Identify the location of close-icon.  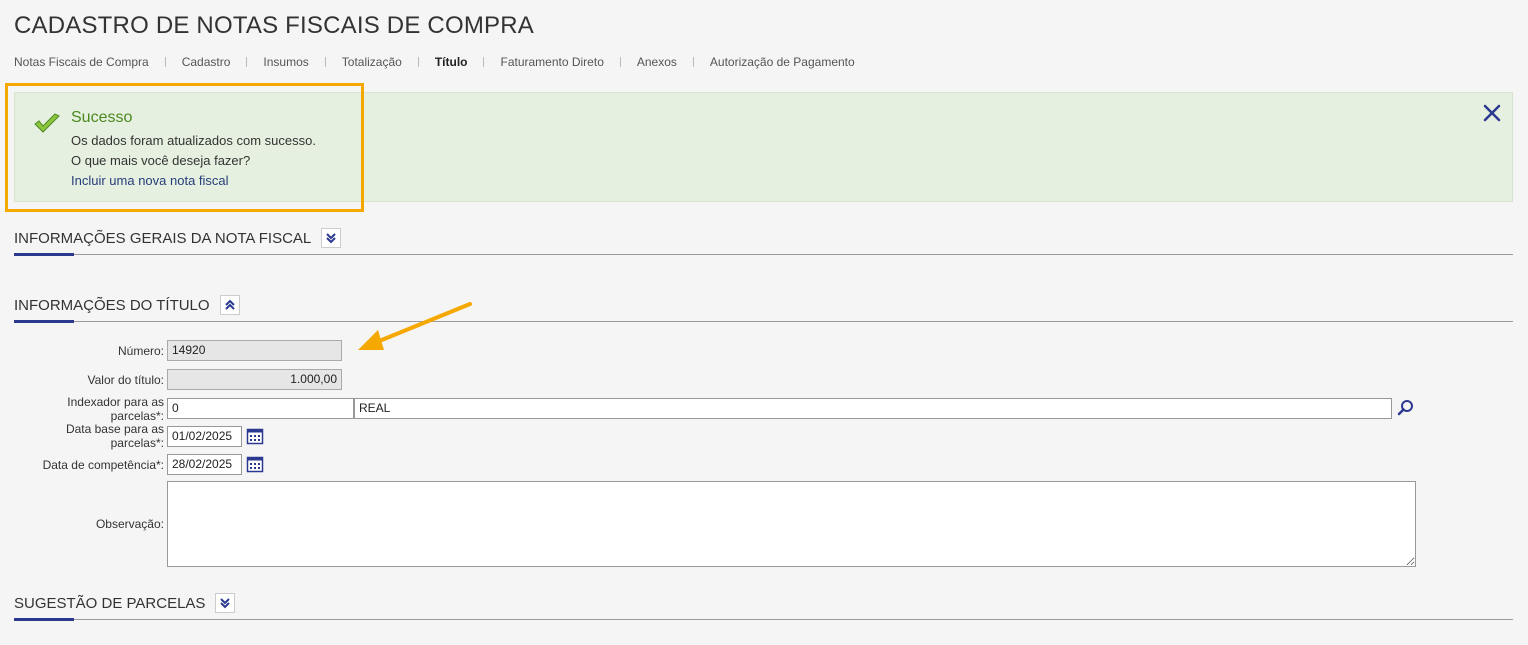
(1492, 115).